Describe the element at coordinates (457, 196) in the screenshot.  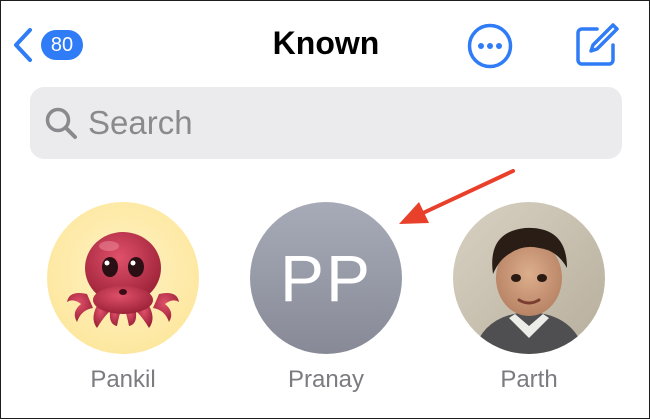
I see `annotation-arrow-icon` at that location.